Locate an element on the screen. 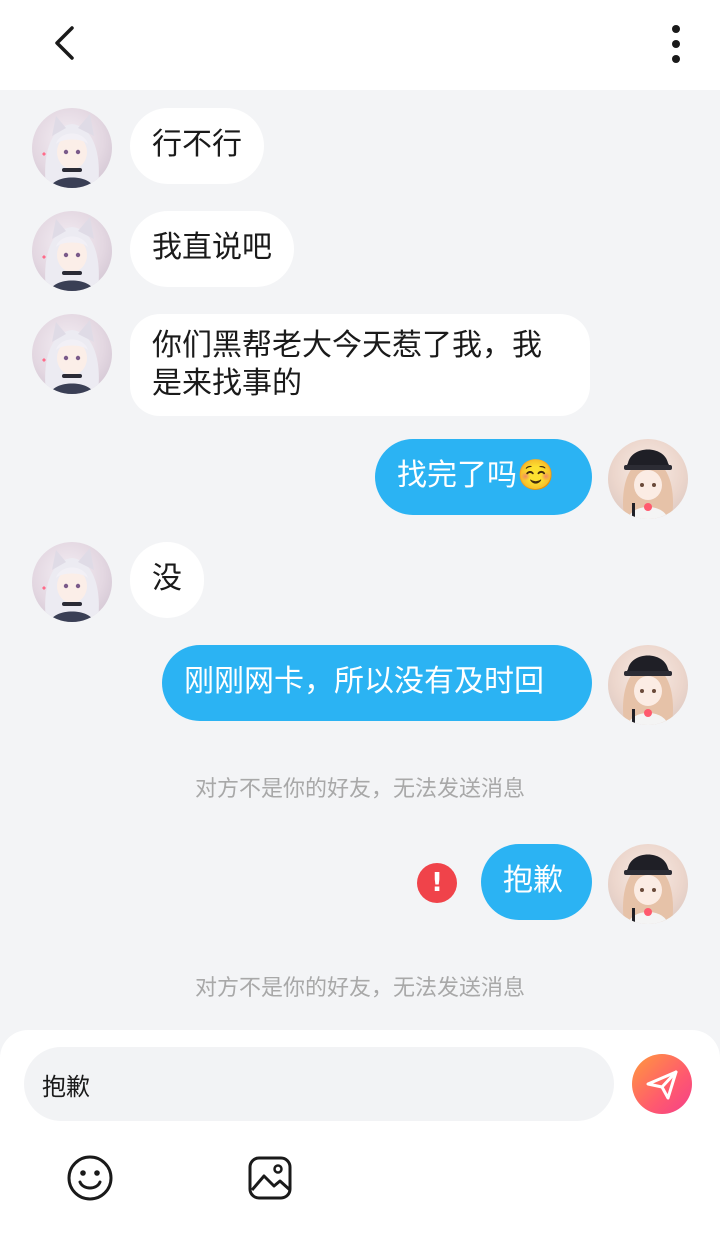 The height and width of the screenshot is (1239, 720). outgoing-message-bubble: 抱歉 is located at coordinates (536, 882).